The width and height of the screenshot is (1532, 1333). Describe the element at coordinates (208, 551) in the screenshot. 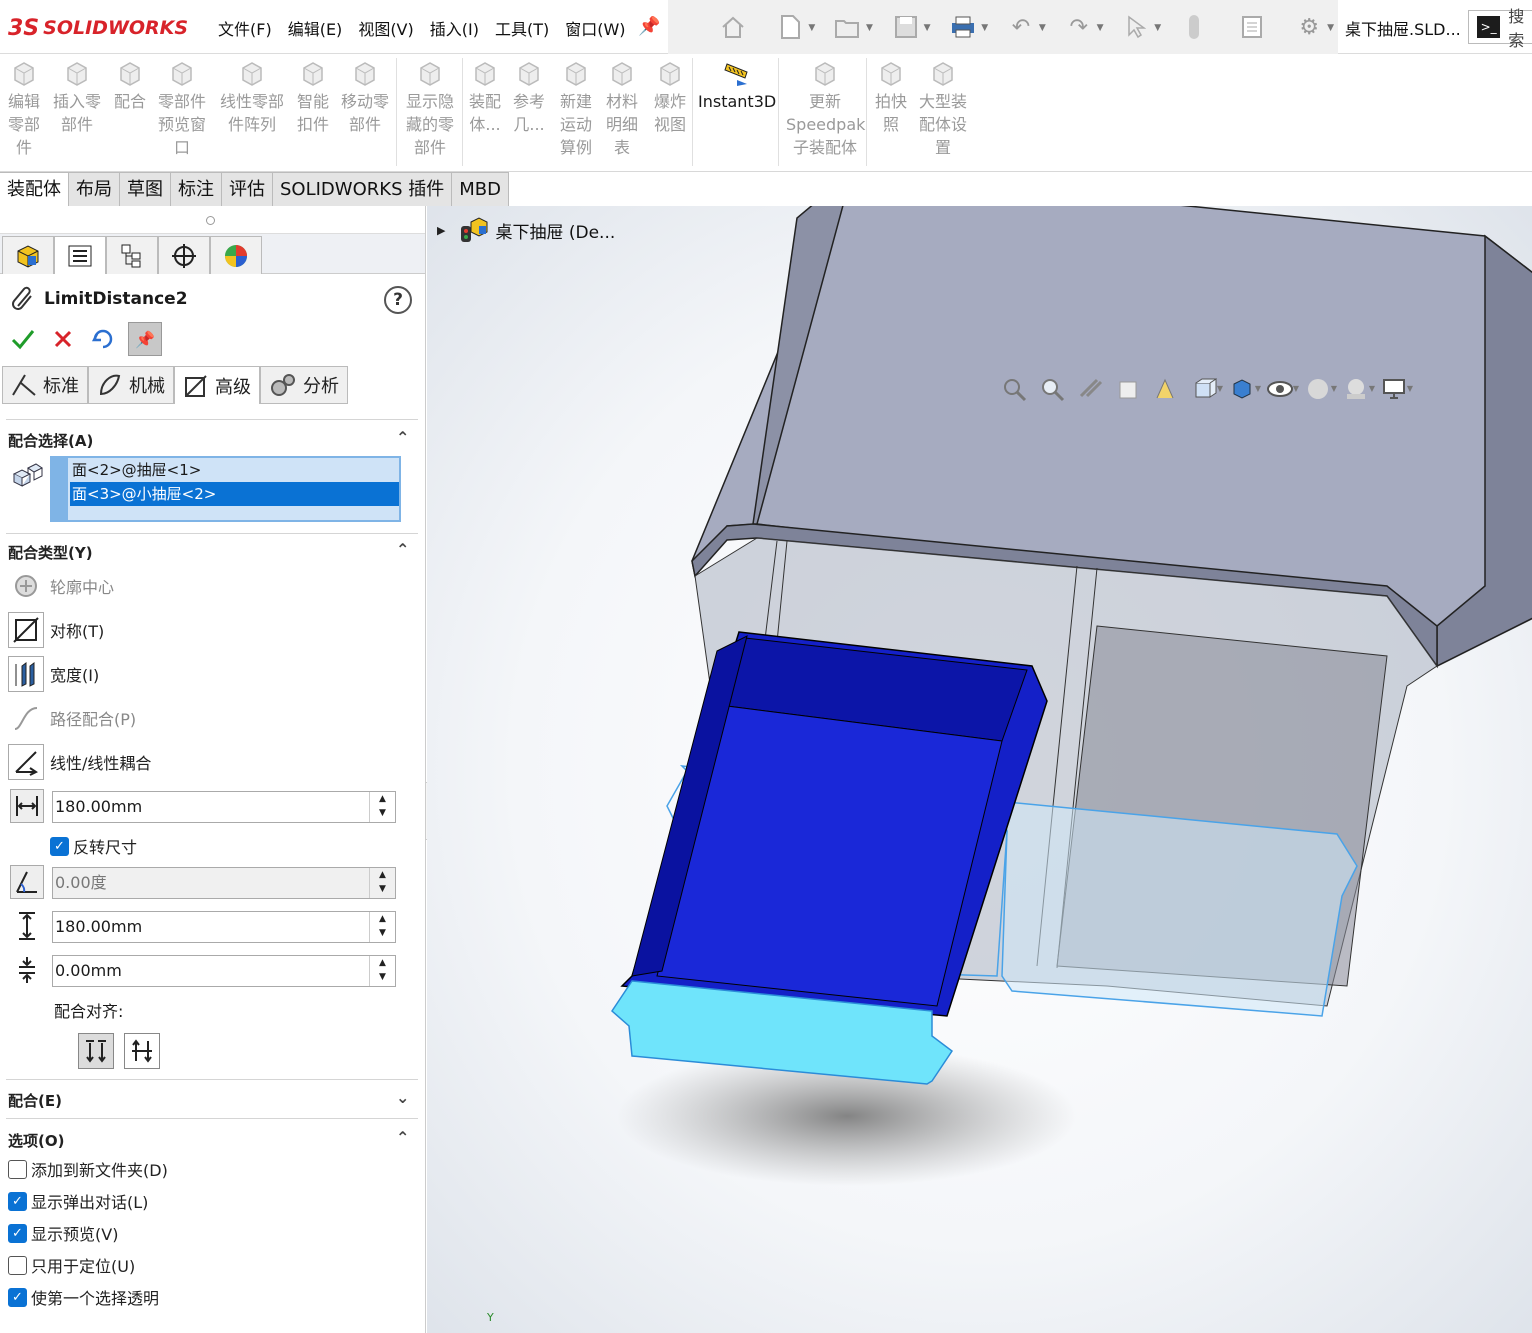

I see `mate-types-header: 配合类型(Y) ⌃` at that location.